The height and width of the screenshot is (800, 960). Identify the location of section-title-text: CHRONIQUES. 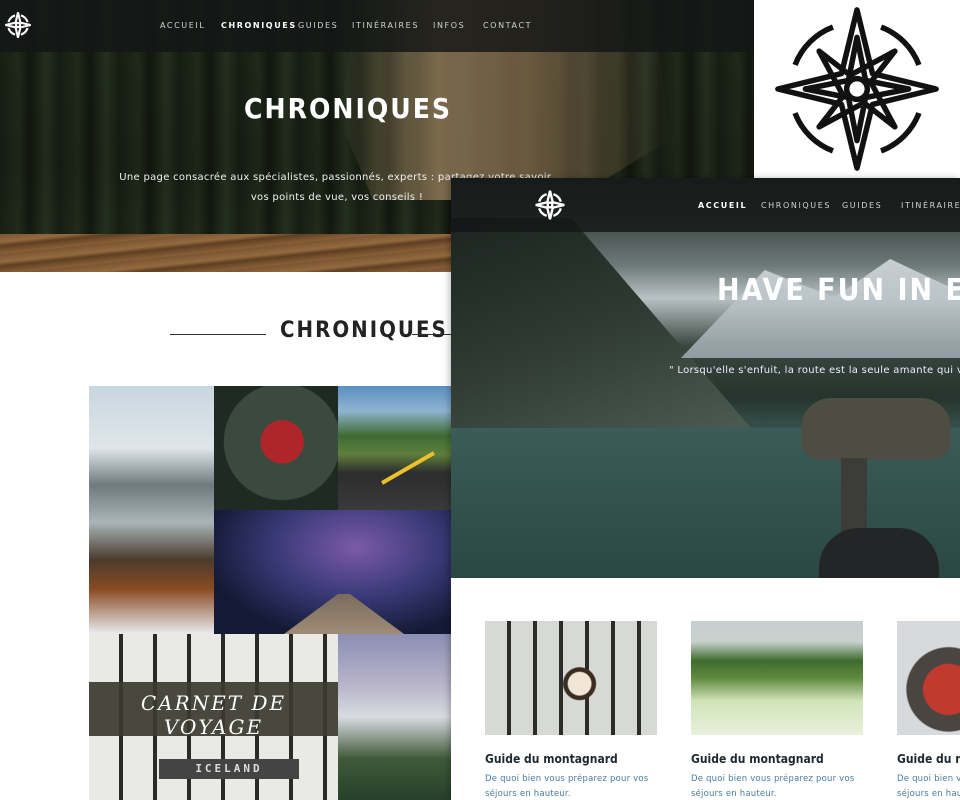
(364, 330).